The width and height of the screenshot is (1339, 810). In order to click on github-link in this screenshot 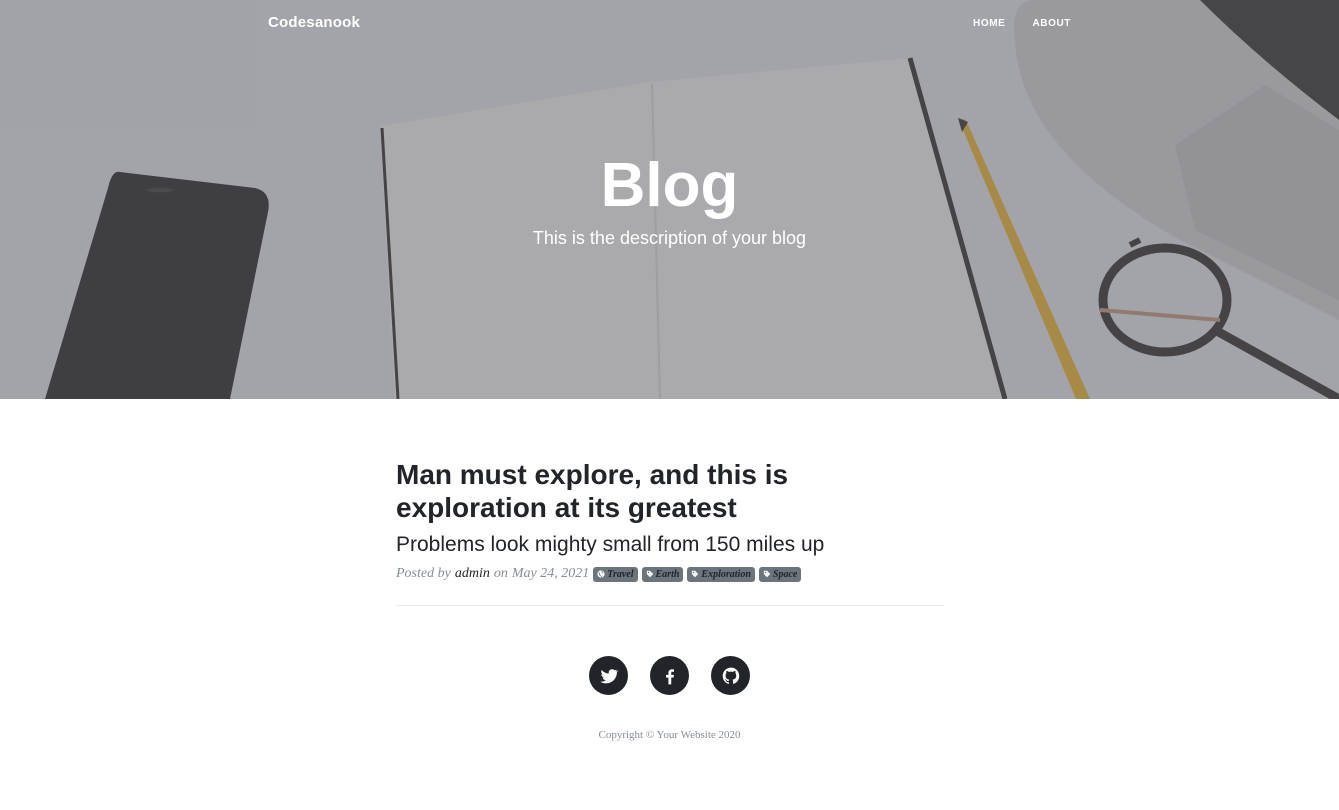, I will do `click(730, 675)`.